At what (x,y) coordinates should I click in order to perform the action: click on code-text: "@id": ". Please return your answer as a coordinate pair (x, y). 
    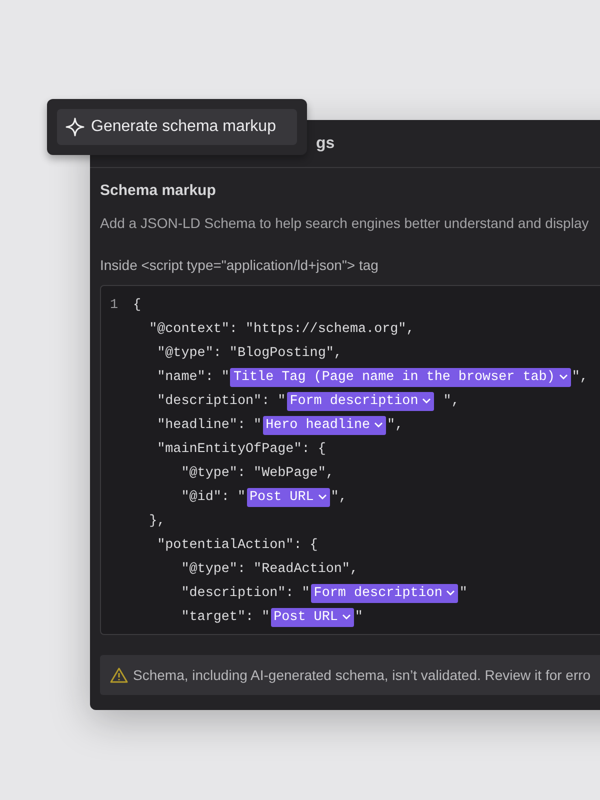
    Looking at the image, I should click on (213, 497).